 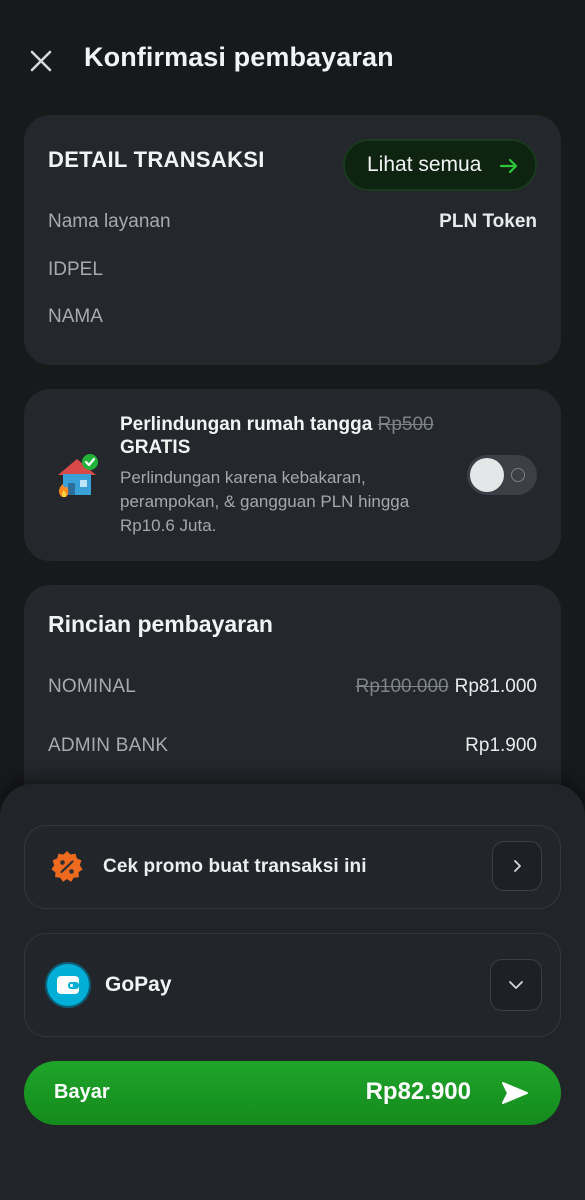 I want to click on chevron-down-icon, so click(x=516, y=985).